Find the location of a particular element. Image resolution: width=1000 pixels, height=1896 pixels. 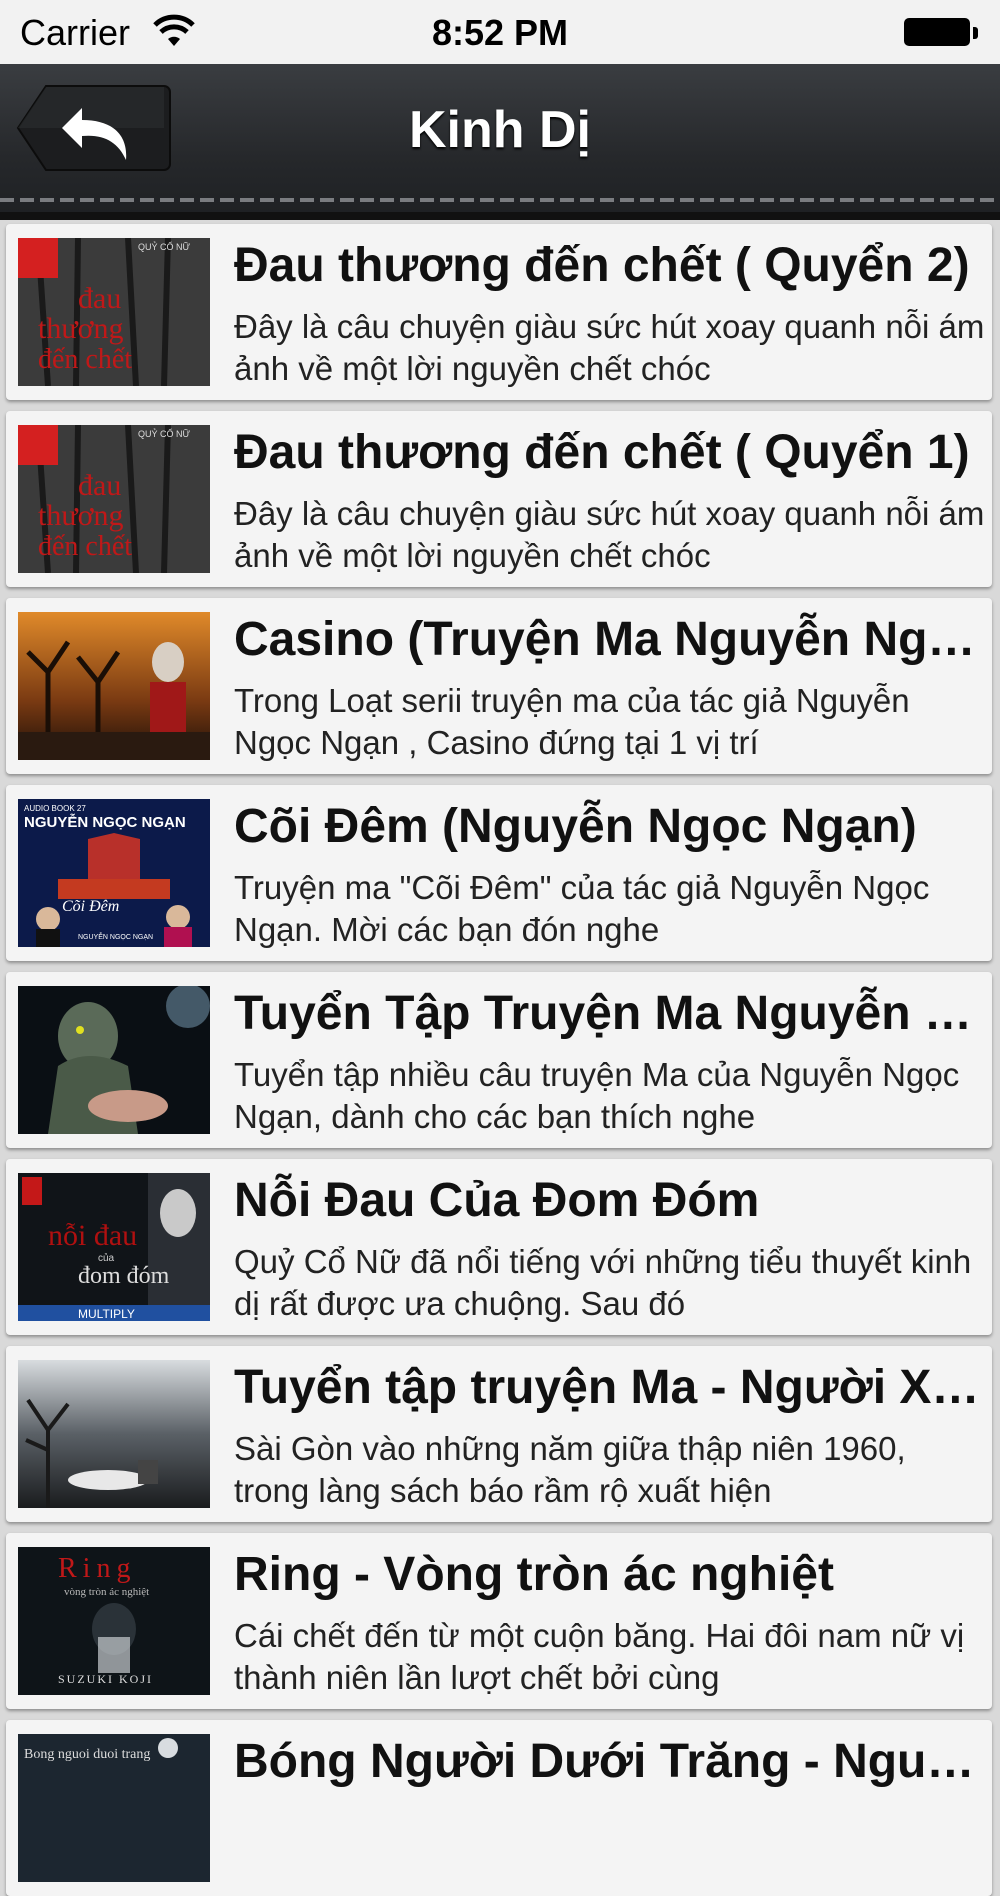

cover-thumbnail: Bong nguoi duoi trang is located at coordinates (114, 1808).